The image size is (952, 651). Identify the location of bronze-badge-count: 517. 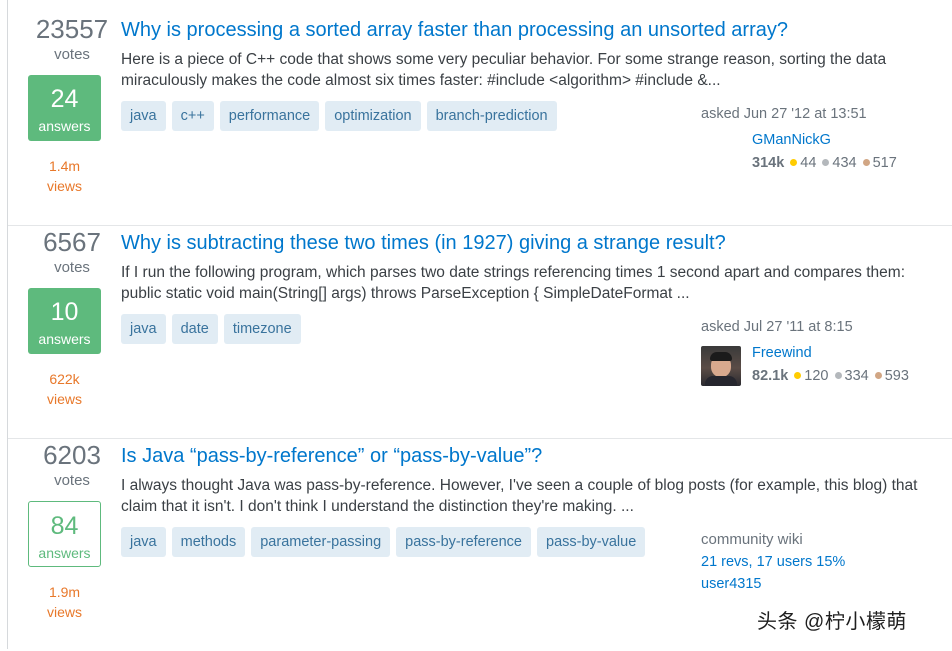
(884, 163).